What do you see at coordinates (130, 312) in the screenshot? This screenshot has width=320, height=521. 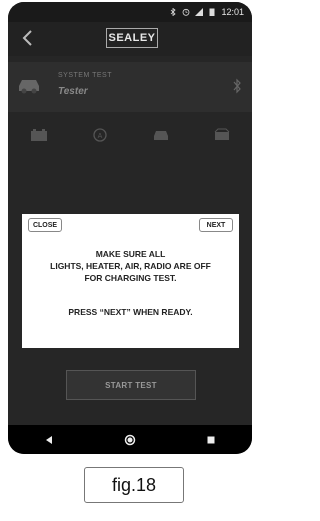 I see `dialog-instruction: PRESS “NEXT” WHEN READY.` at bounding box center [130, 312].